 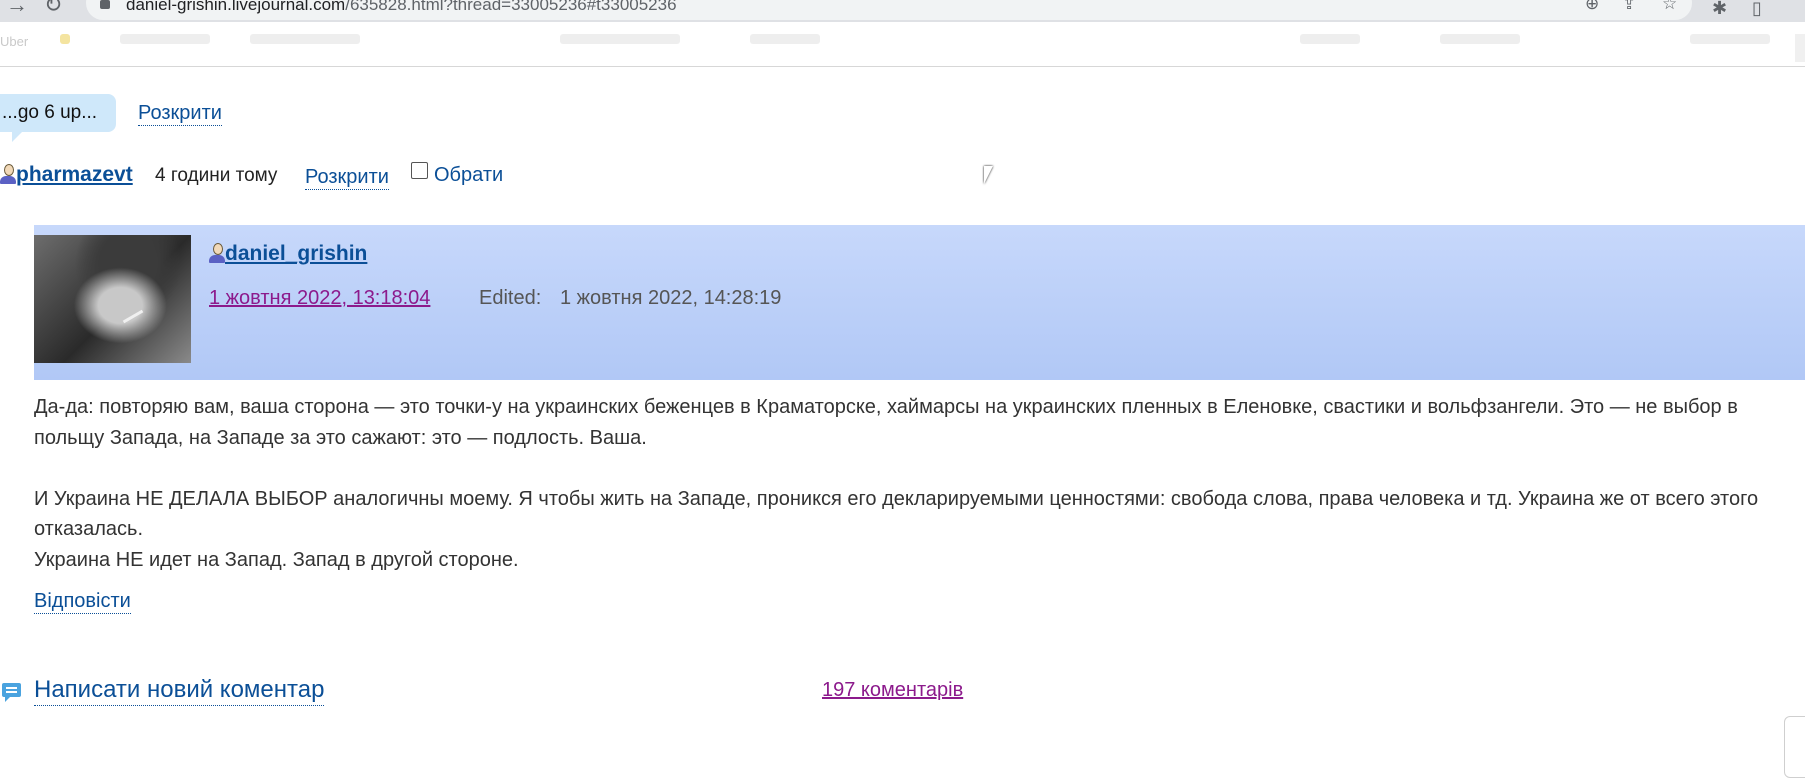 What do you see at coordinates (66, 175) in the screenshot?
I see `parent-username: pharmazevt` at bounding box center [66, 175].